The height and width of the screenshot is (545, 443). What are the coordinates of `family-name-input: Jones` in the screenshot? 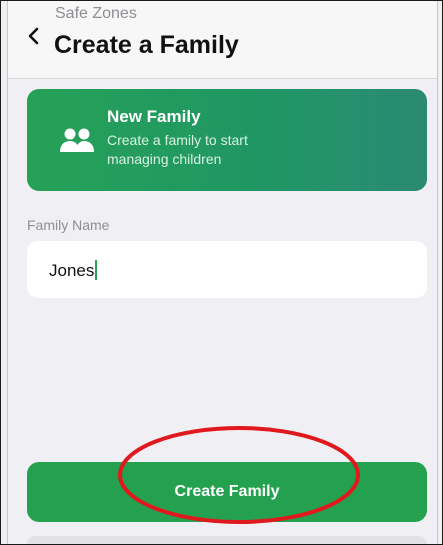 It's located at (73, 270).